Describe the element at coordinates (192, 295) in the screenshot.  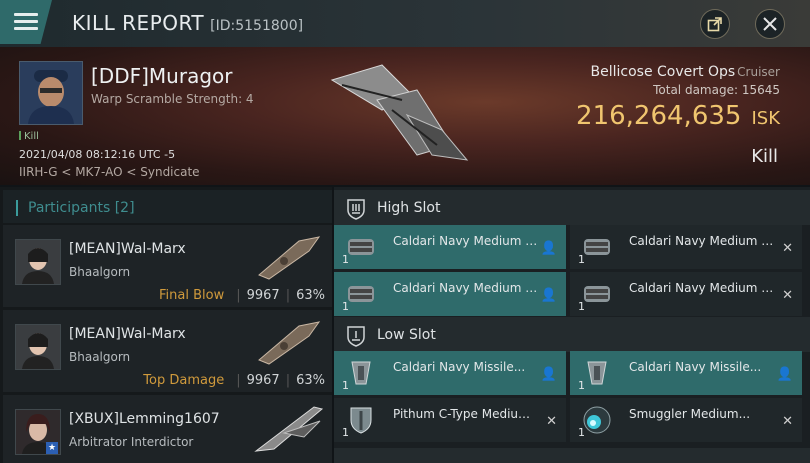
I see `participant-role: Final Blow` at that location.